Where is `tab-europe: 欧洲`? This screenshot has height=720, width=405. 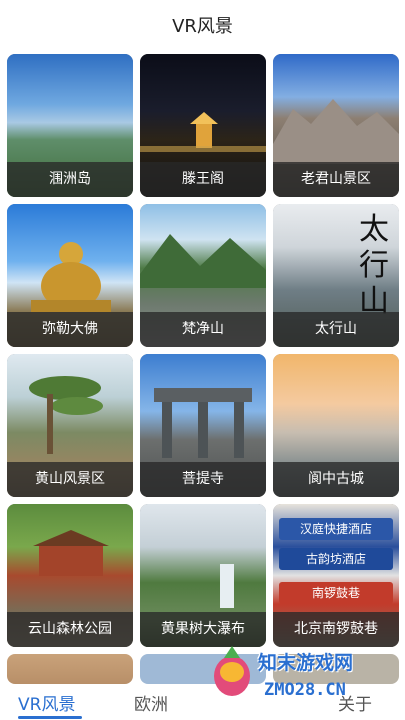 tab-europe: 欧洲 is located at coordinates (151, 702).